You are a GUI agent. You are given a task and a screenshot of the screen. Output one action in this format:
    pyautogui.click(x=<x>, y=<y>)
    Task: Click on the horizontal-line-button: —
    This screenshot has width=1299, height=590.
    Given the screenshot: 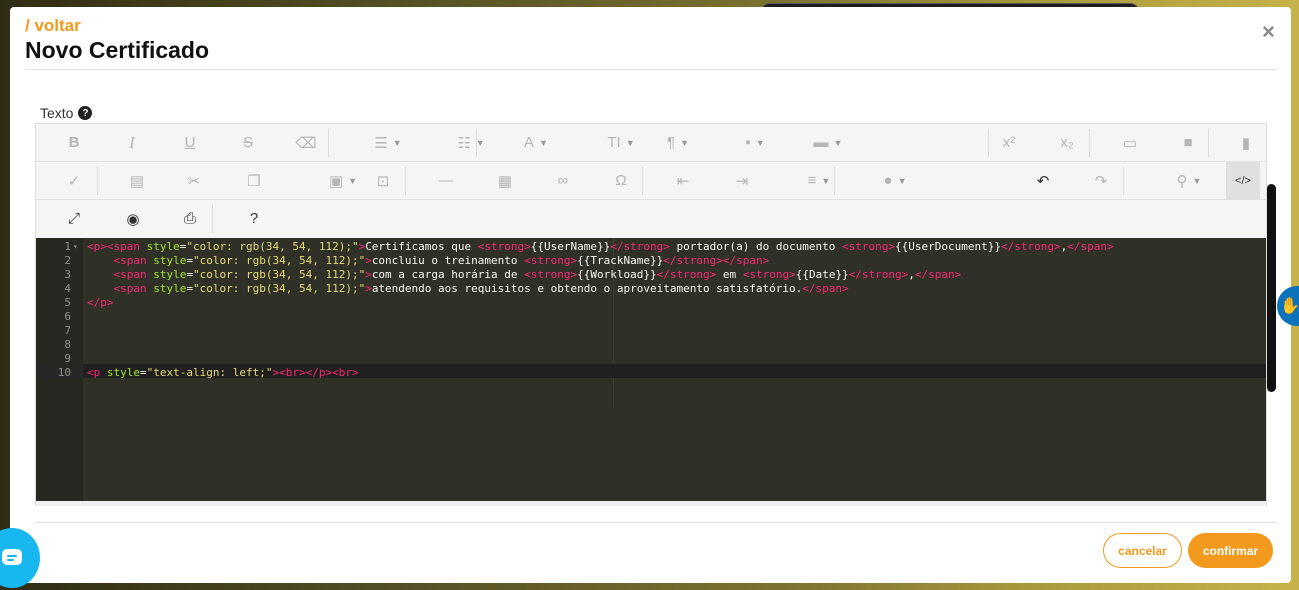 What is the action you would take?
    pyautogui.click(x=446, y=180)
    